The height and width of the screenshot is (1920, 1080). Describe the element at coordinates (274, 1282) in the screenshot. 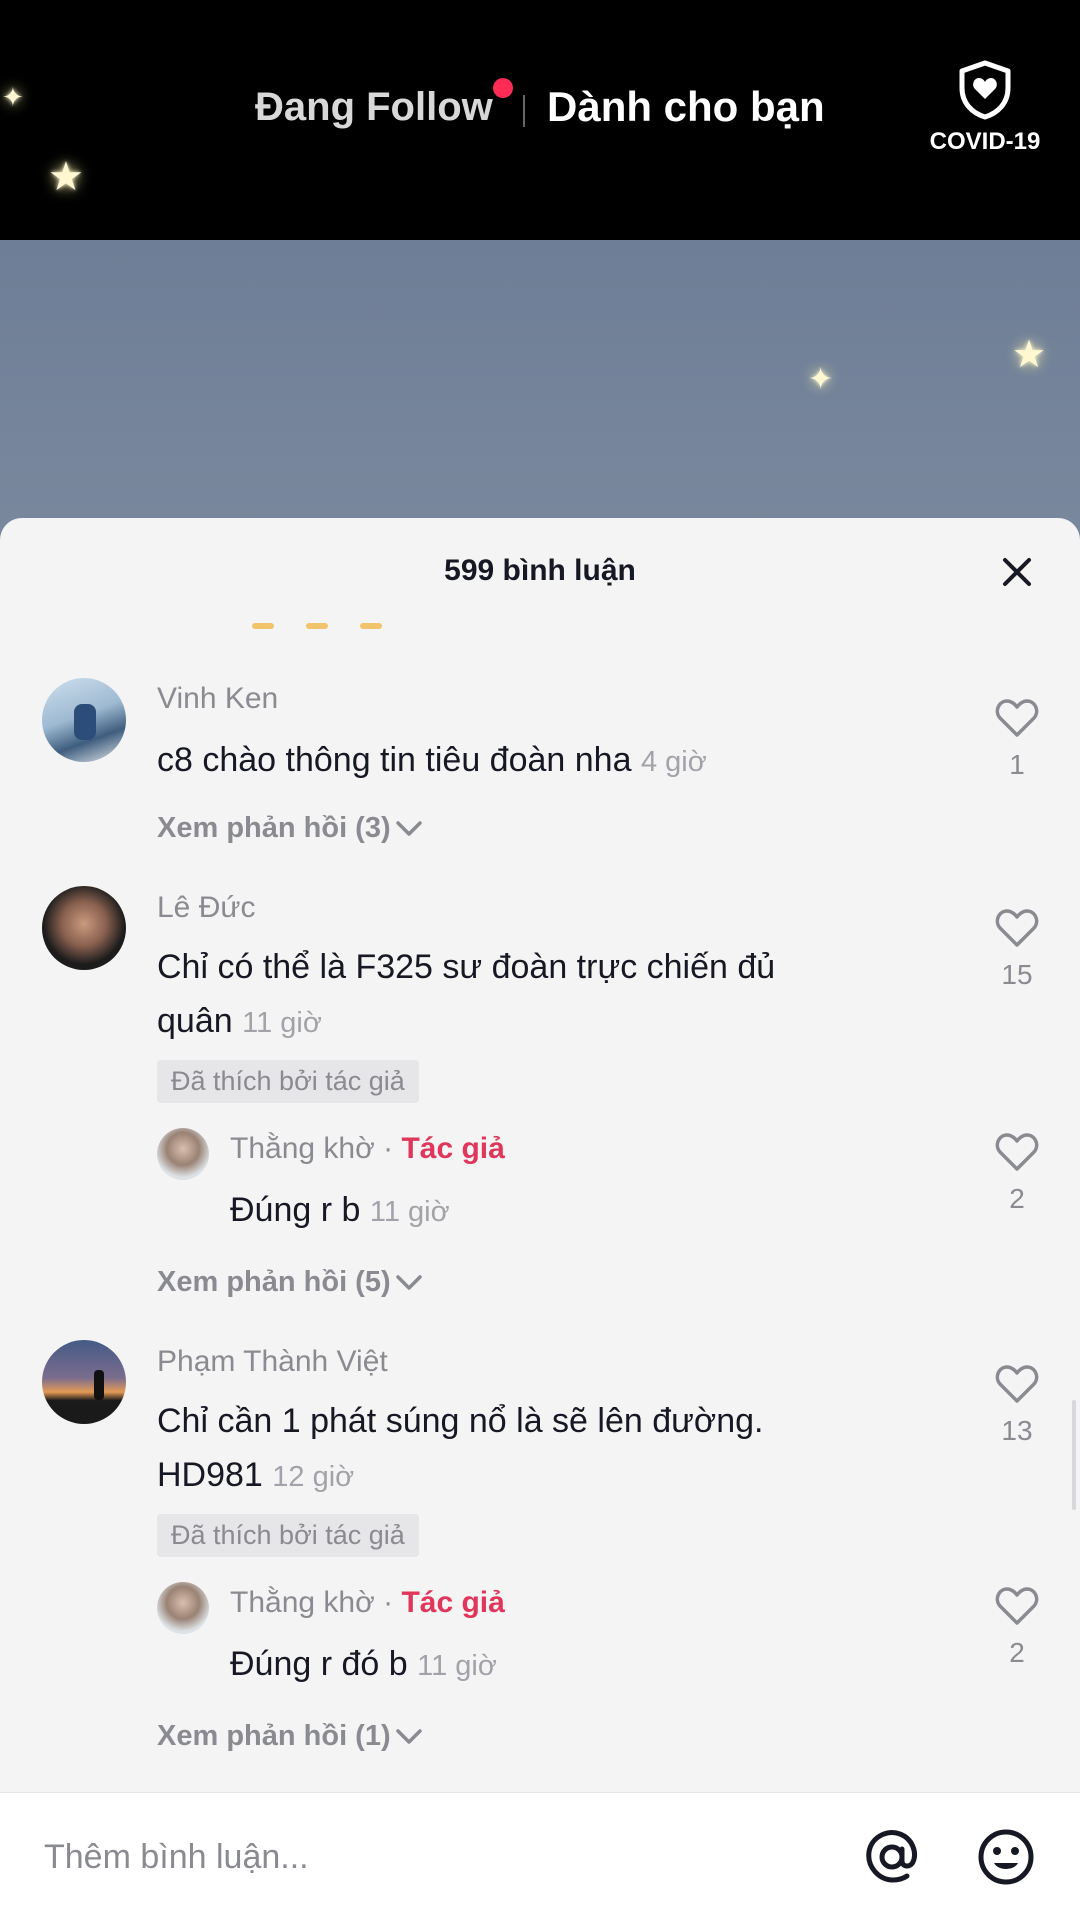

I see `view-replies-label: Xem phản hồi (5)` at that location.